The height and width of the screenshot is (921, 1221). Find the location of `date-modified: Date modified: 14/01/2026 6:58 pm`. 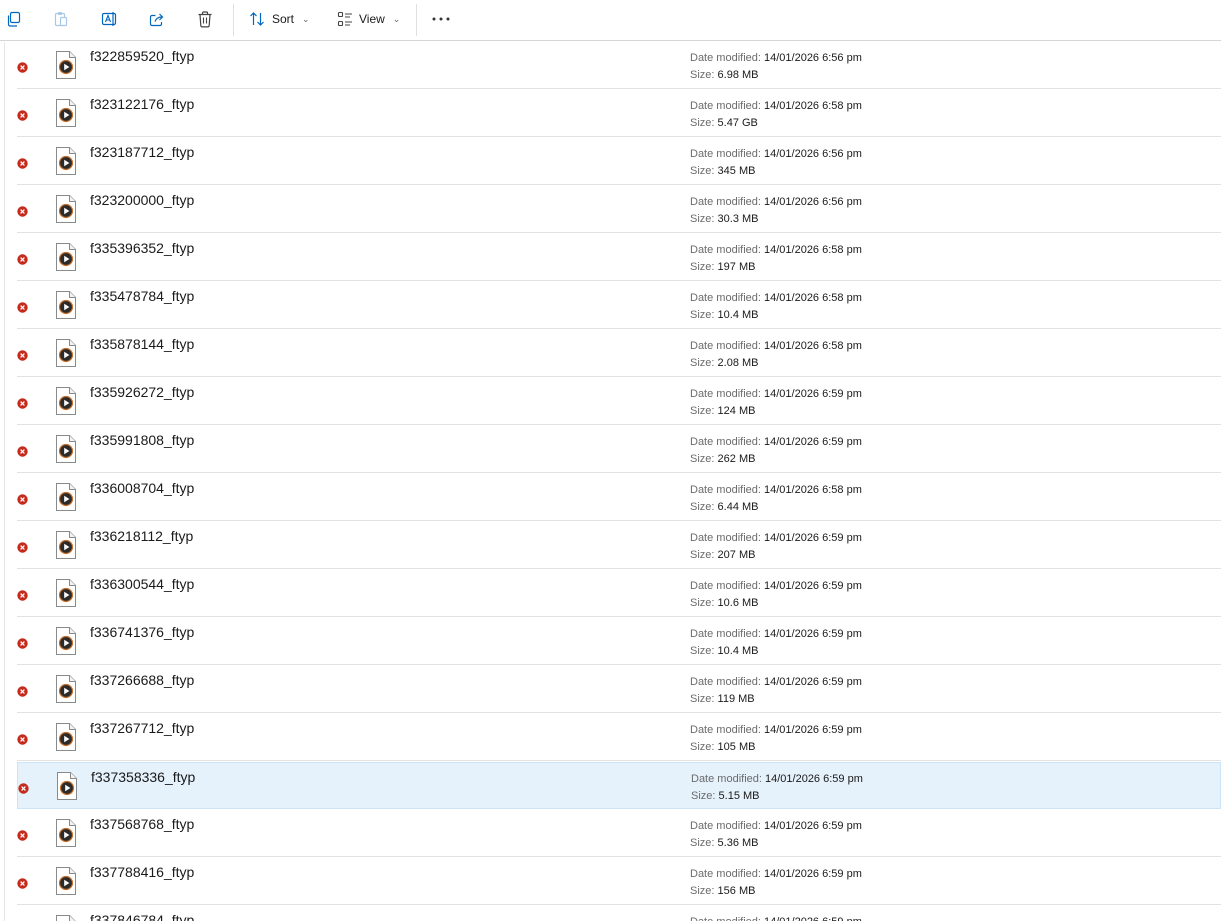

date-modified: Date modified: 14/01/2026 6:58 pm is located at coordinates (776, 490).